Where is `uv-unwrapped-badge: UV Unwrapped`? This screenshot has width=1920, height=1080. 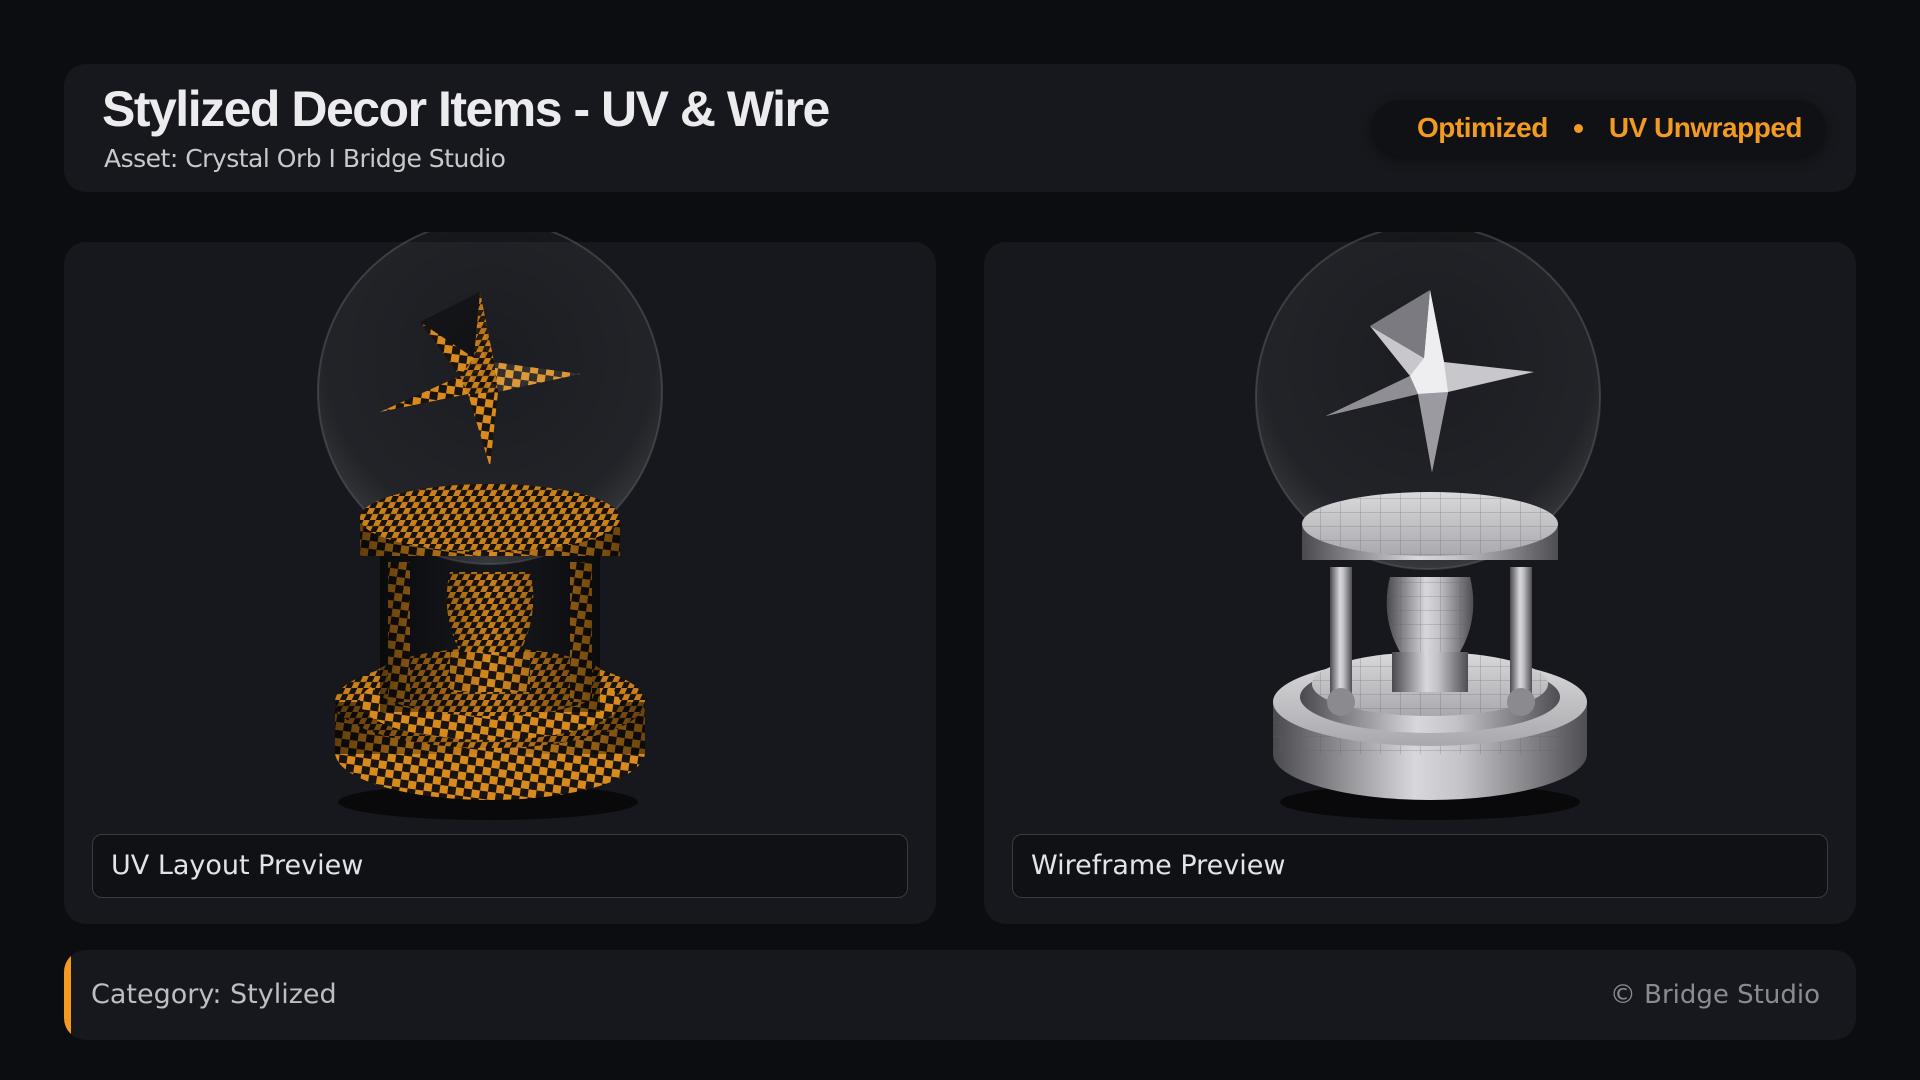
uv-unwrapped-badge: UV Unwrapped is located at coordinates (1705, 127).